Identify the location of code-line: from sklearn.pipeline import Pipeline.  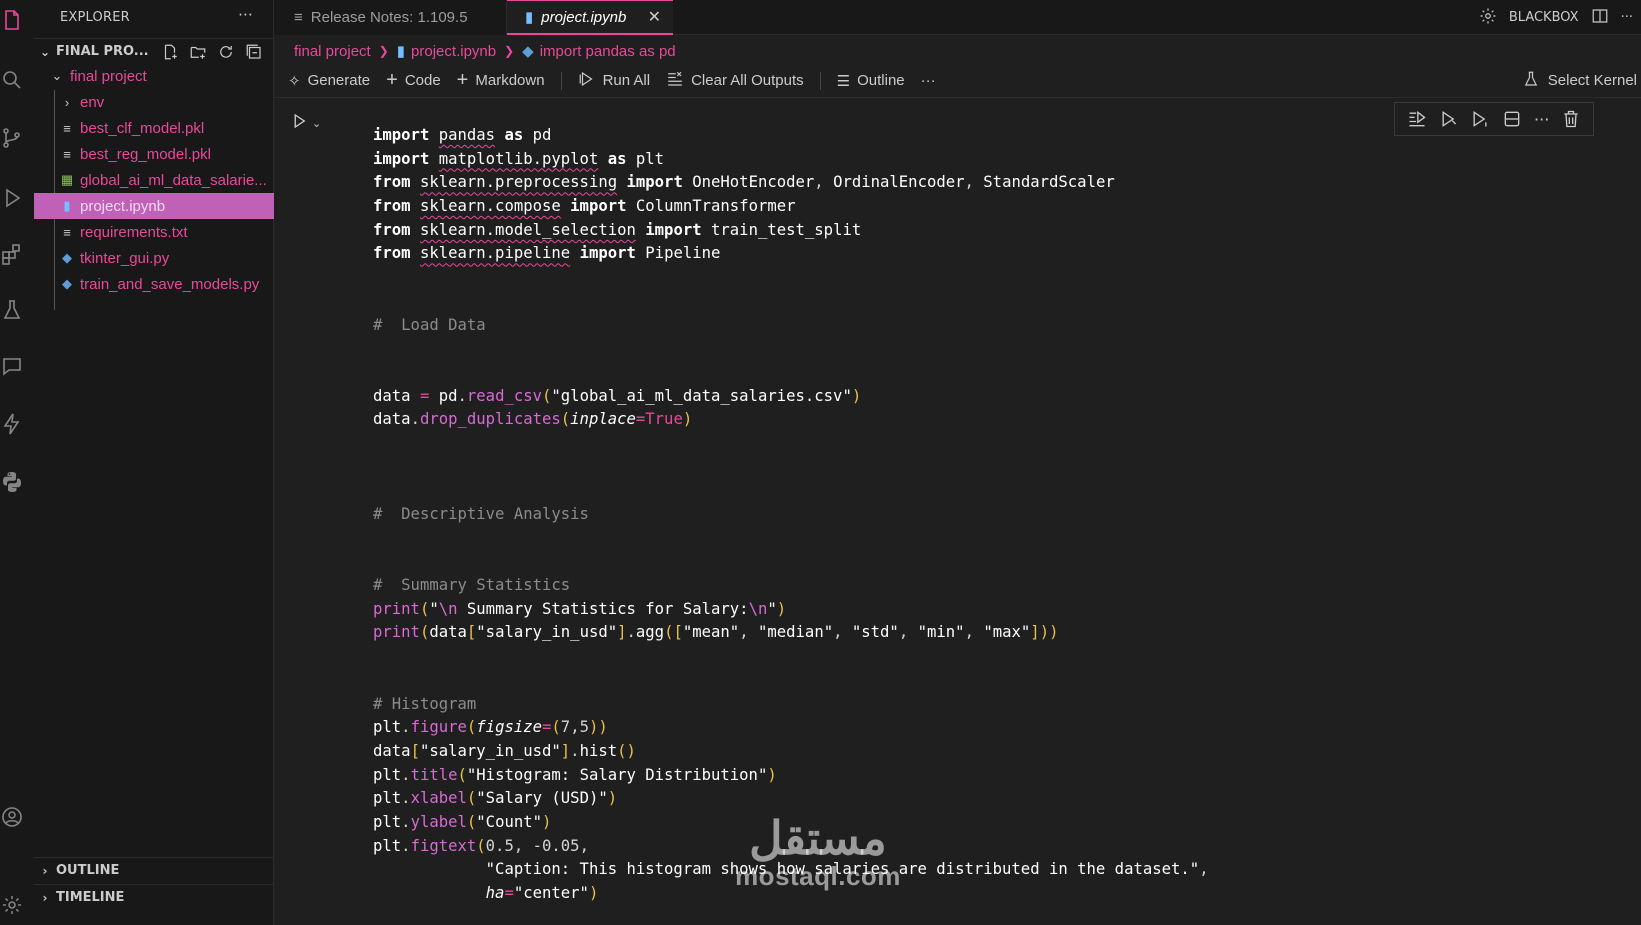
(547, 253).